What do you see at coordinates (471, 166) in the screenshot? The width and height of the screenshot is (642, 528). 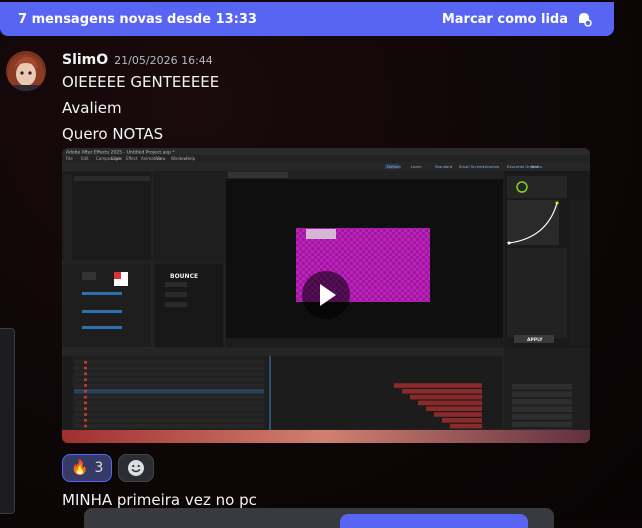 I see `ae-workspace-tab: Small Screen` at bounding box center [471, 166].